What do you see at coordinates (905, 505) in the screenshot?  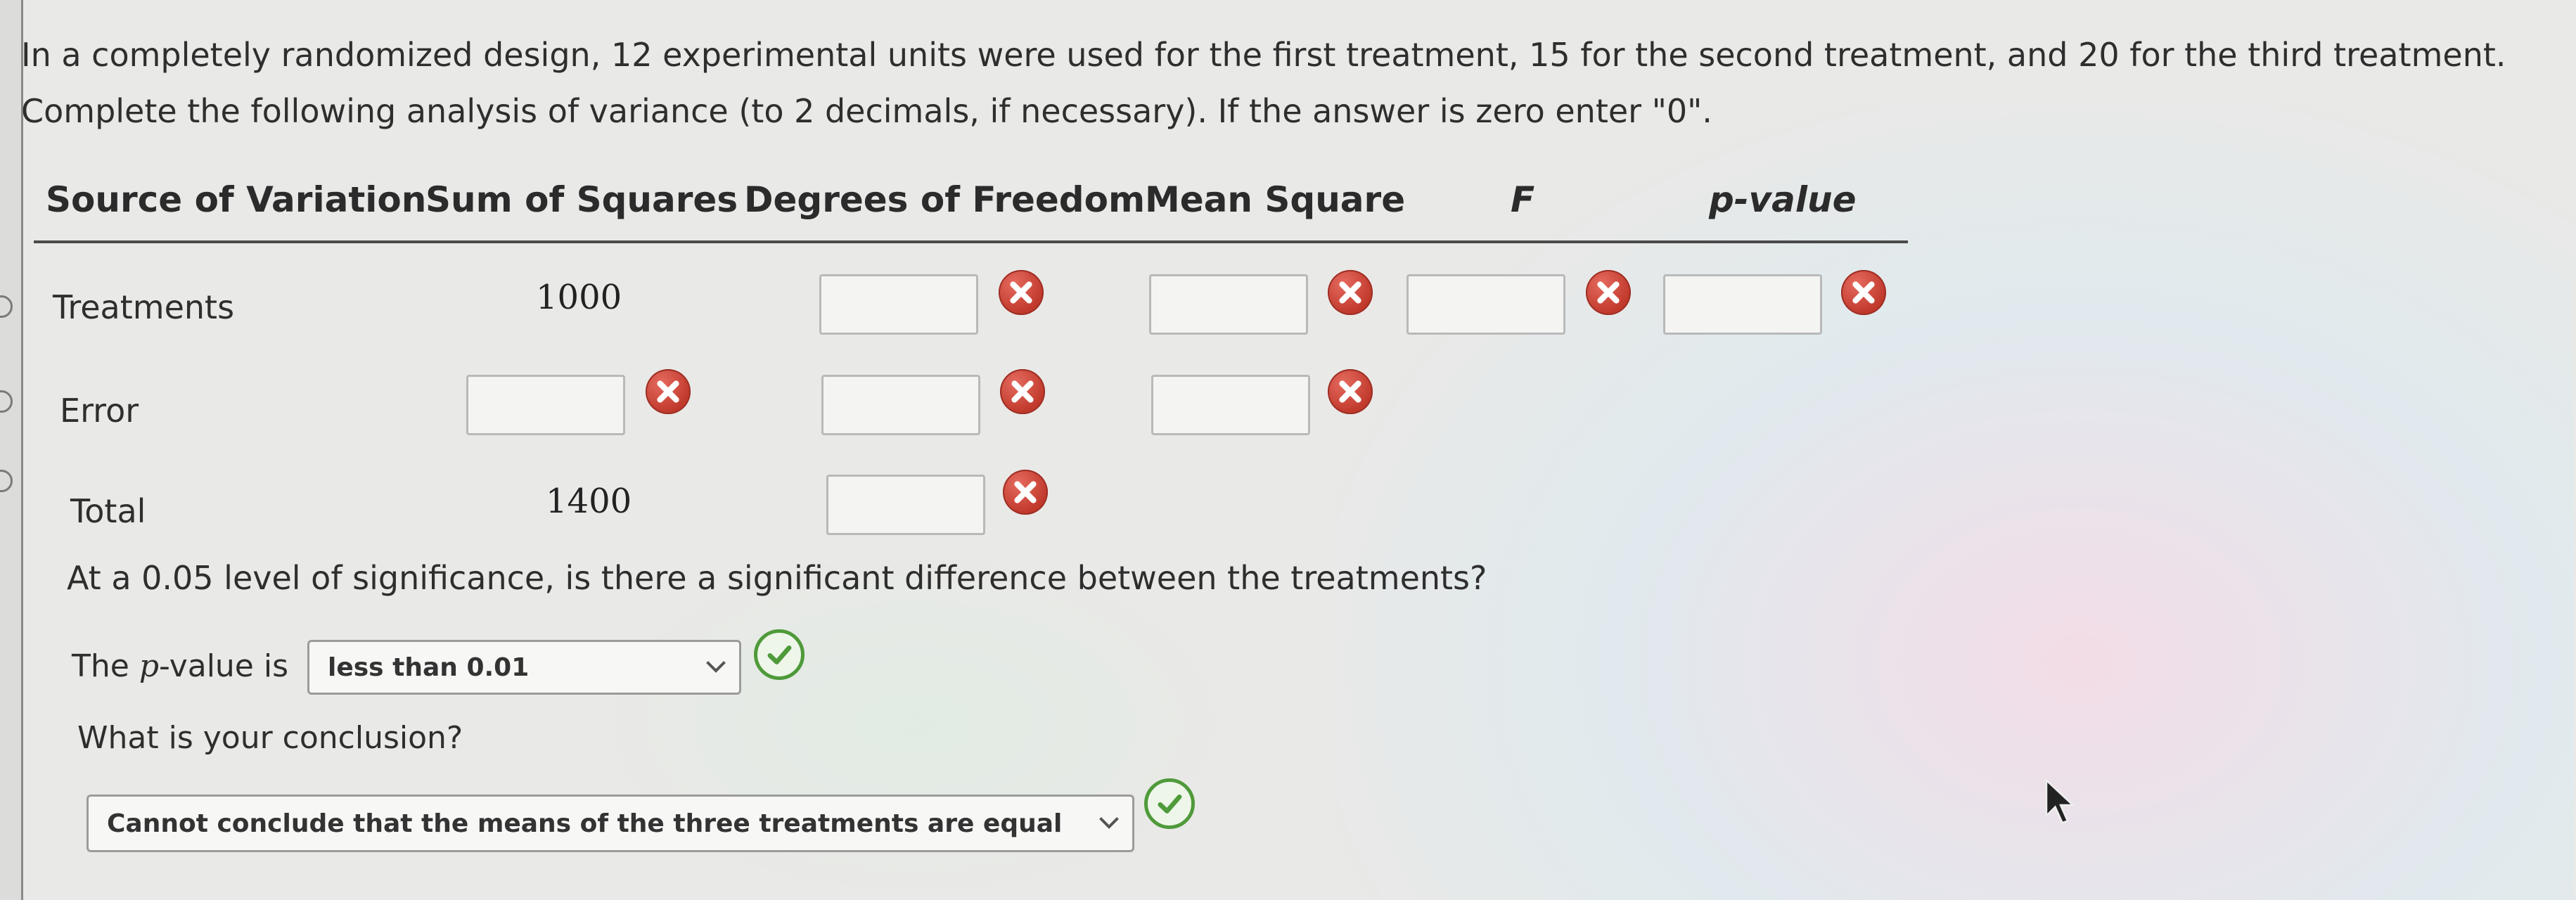 I see `total-df-input` at bounding box center [905, 505].